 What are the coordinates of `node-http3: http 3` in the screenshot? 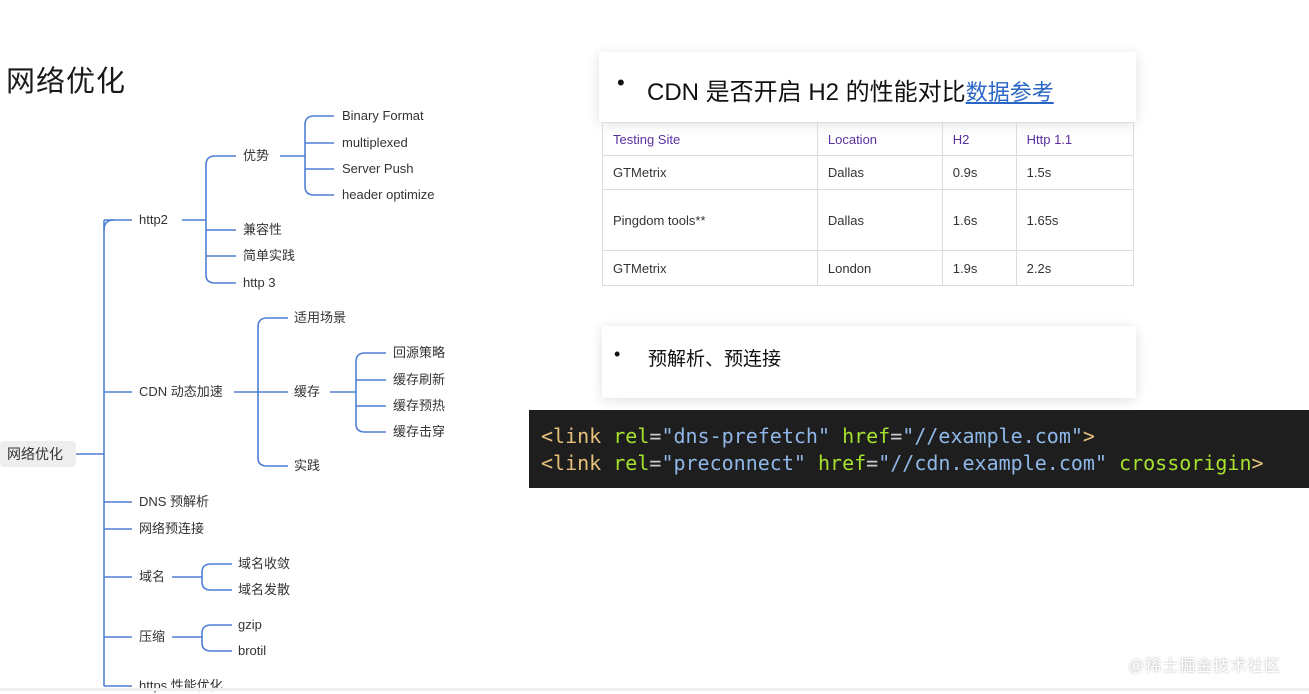 It's located at (259, 283).